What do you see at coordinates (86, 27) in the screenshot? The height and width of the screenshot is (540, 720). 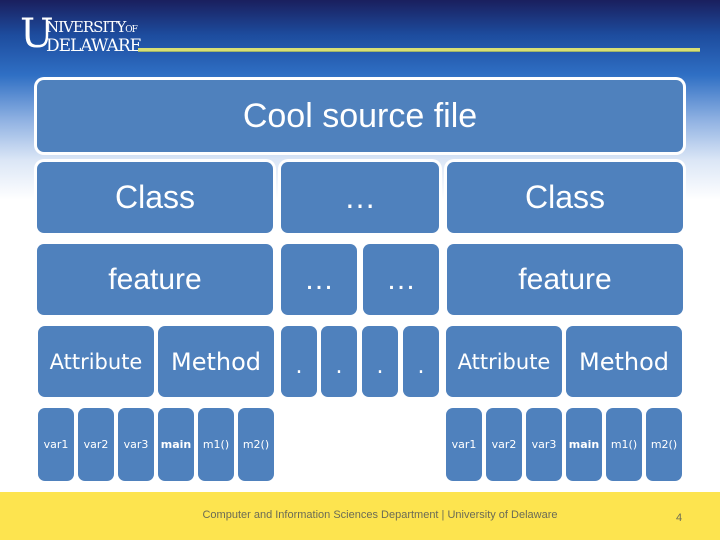 I see `logo-university-text: NIVERSITY` at bounding box center [86, 27].